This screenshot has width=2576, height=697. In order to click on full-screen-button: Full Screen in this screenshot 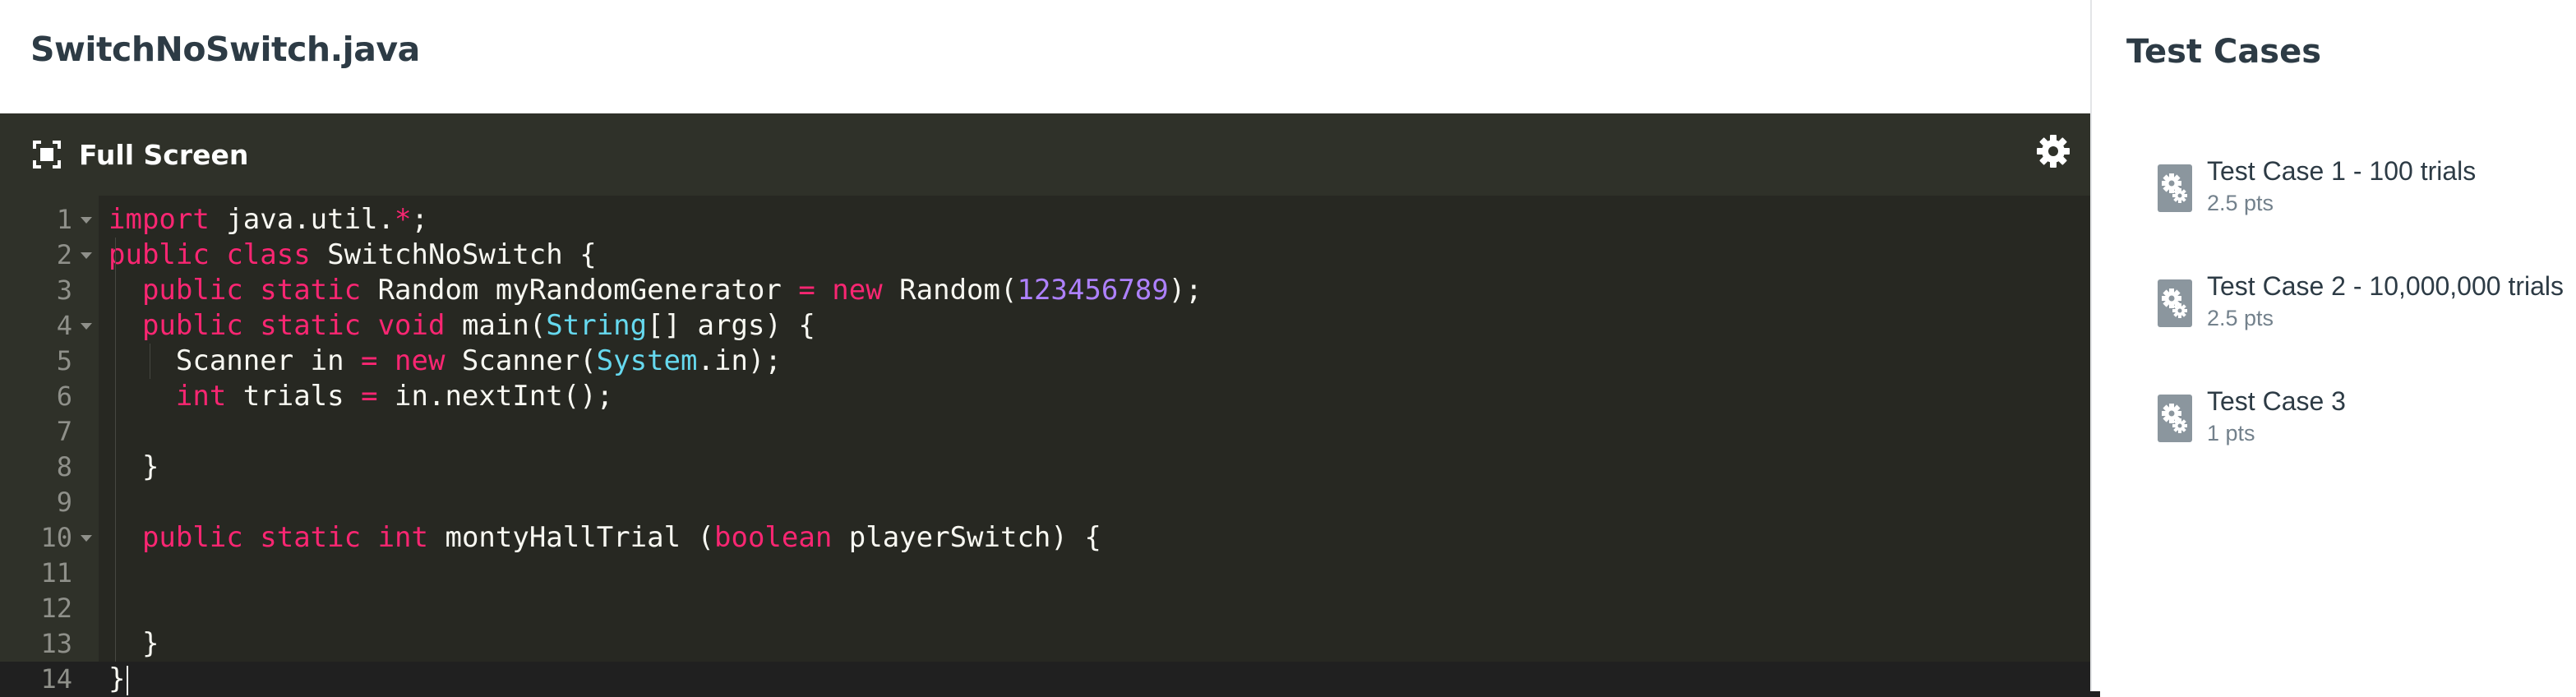, I will do `click(141, 154)`.